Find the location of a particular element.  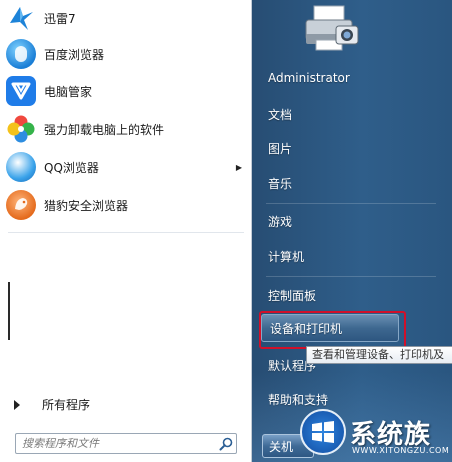

program-label: 百度浏览器 is located at coordinates (74, 54).